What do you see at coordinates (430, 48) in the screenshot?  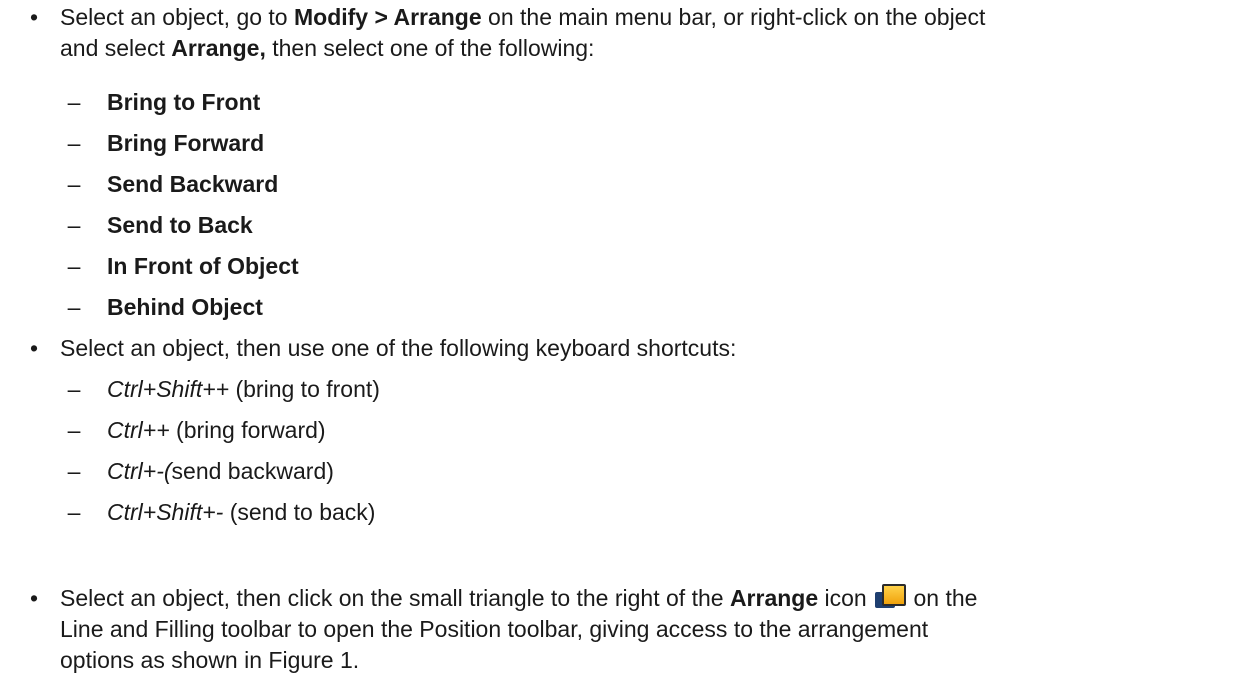 I see `text-run: then select one of the following:` at bounding box center [430, 48].